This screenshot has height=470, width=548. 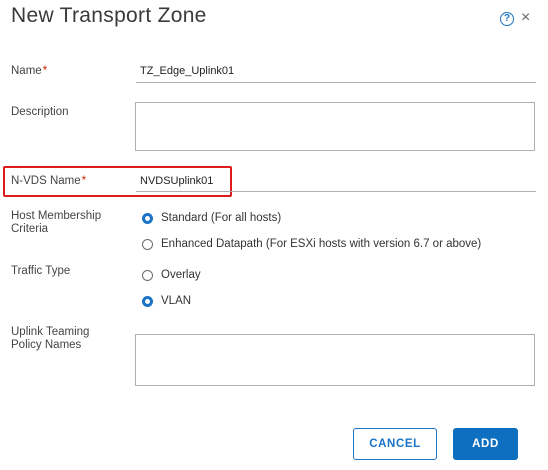 I want to click on name-label-text: Name, so click(x=26, y=71).